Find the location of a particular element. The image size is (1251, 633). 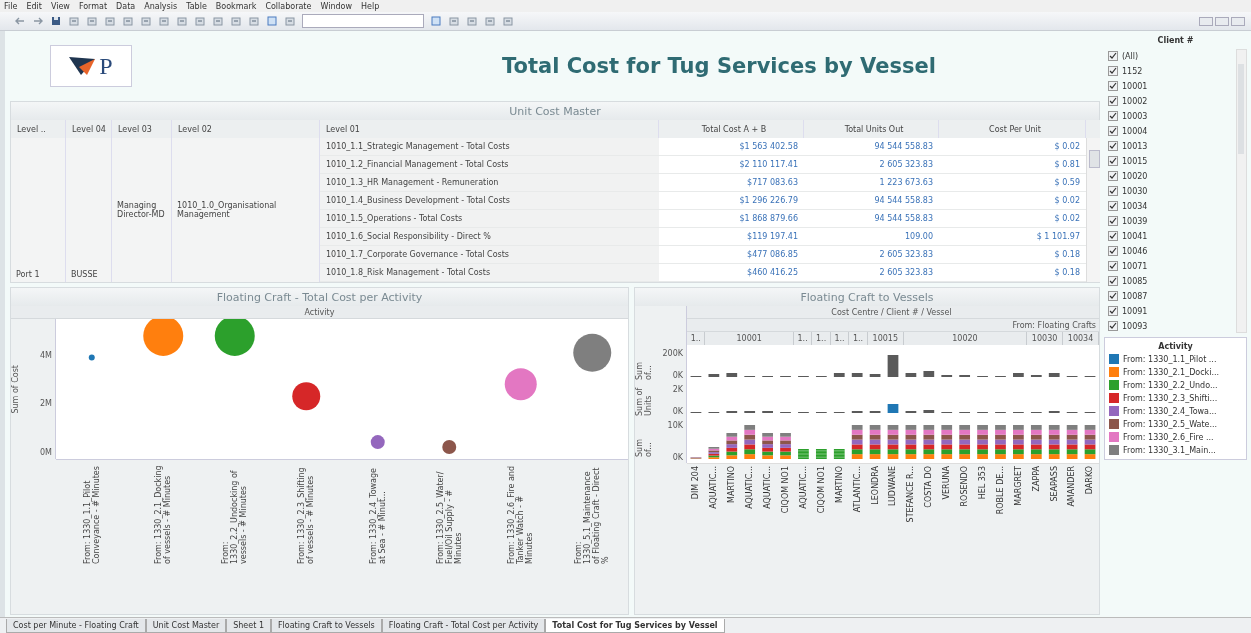

axis-category-label: From: 1330_1.1_Pilot Conveyance - # Minutes is located at coordinates (91, 514).